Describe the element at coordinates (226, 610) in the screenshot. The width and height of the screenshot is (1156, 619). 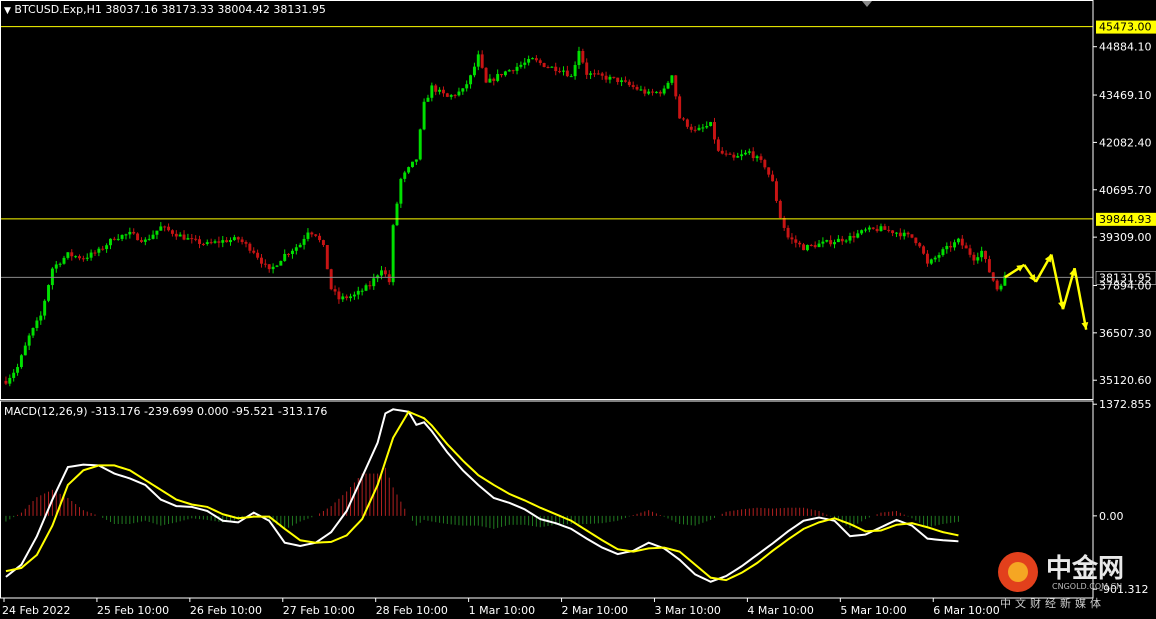
I see `time-tick-label: 26 Feb 10:00` at that location.